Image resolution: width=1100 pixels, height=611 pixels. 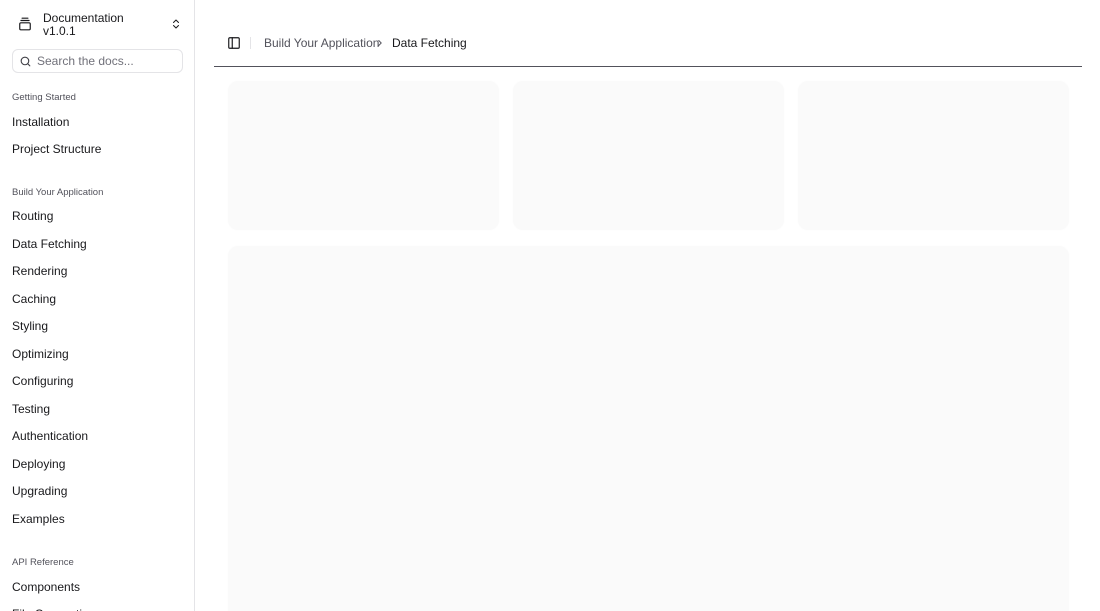 What do you see at coordinates (250, 43) in the screenshot?
I see `header-divider` at bounding box center [250, 43].